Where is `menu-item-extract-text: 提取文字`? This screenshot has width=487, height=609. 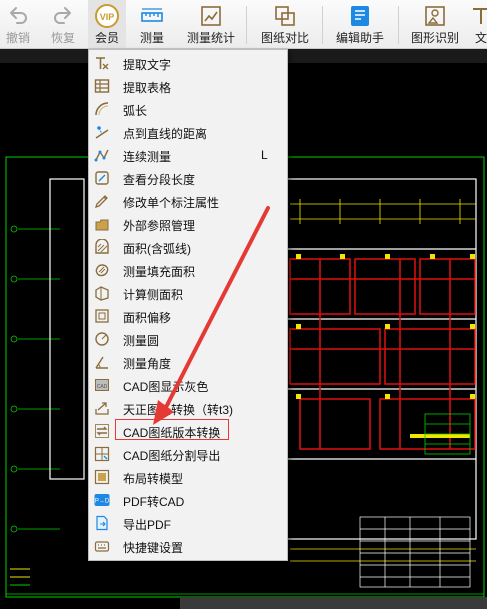
menu-item-extract-text: 提取文字 is located at coordinates (188, 63).